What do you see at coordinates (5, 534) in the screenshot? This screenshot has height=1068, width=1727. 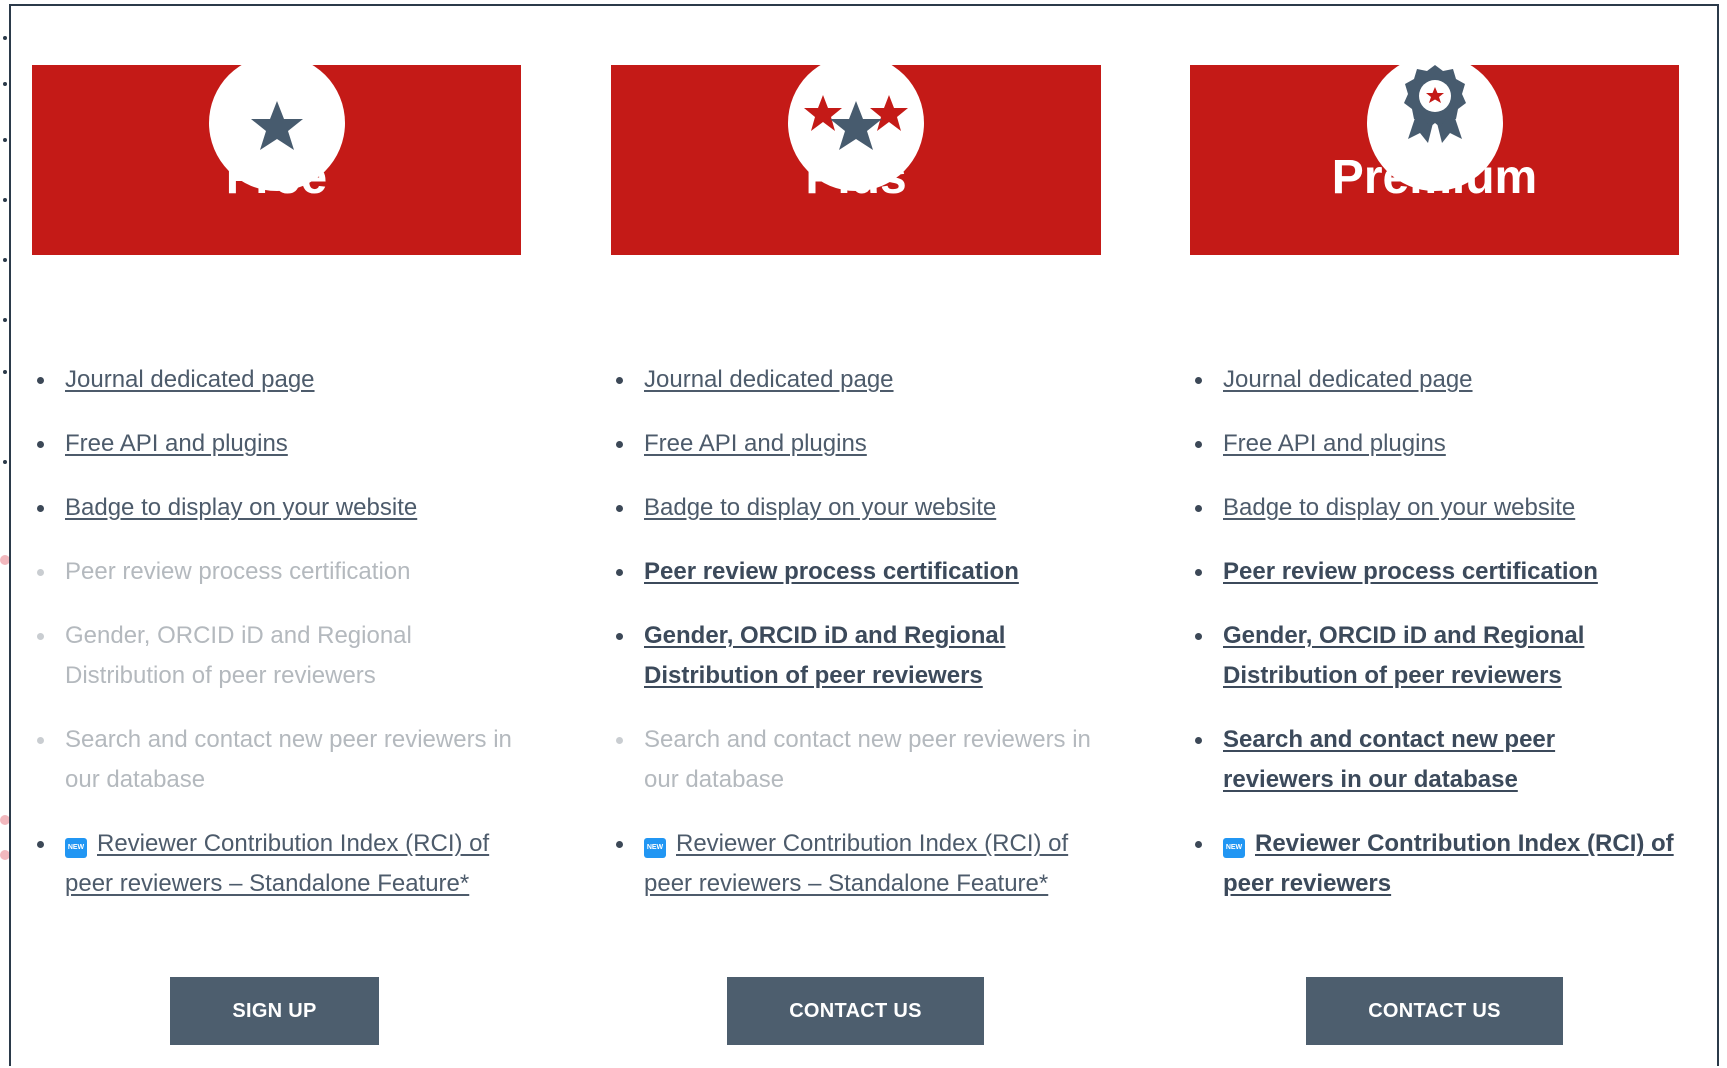 I see `left-edge-fragment` at bounding box center [5, 534].